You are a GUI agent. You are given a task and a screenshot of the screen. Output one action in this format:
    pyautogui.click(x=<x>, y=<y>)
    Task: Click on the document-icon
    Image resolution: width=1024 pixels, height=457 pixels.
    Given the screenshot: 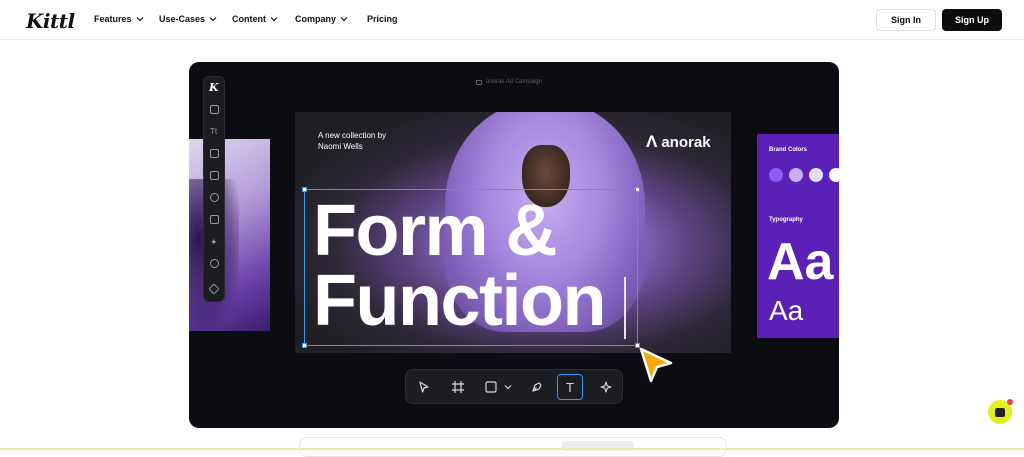 What is the action you would take?
    pyautogui.click(x=479, y=82)
    